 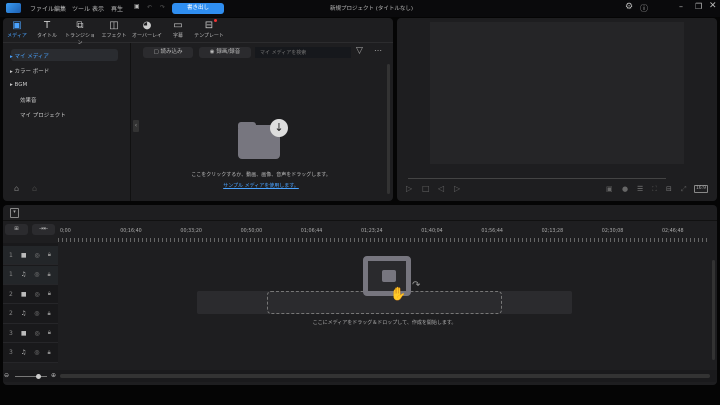 What do you see at coordinates (30, 275) in the screenshot?
I see `track-header-audio: 1 ♫ ◎ 🔒︎` at bounding box center [30, 275].